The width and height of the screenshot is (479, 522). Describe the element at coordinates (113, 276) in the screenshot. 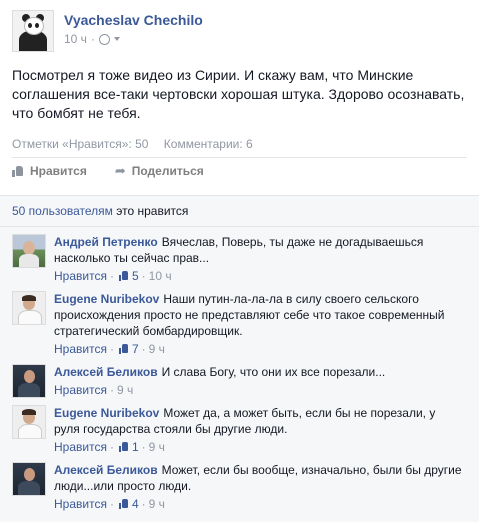

I see `comment-actions: Нравится · 5 · 10 ч` at that location.